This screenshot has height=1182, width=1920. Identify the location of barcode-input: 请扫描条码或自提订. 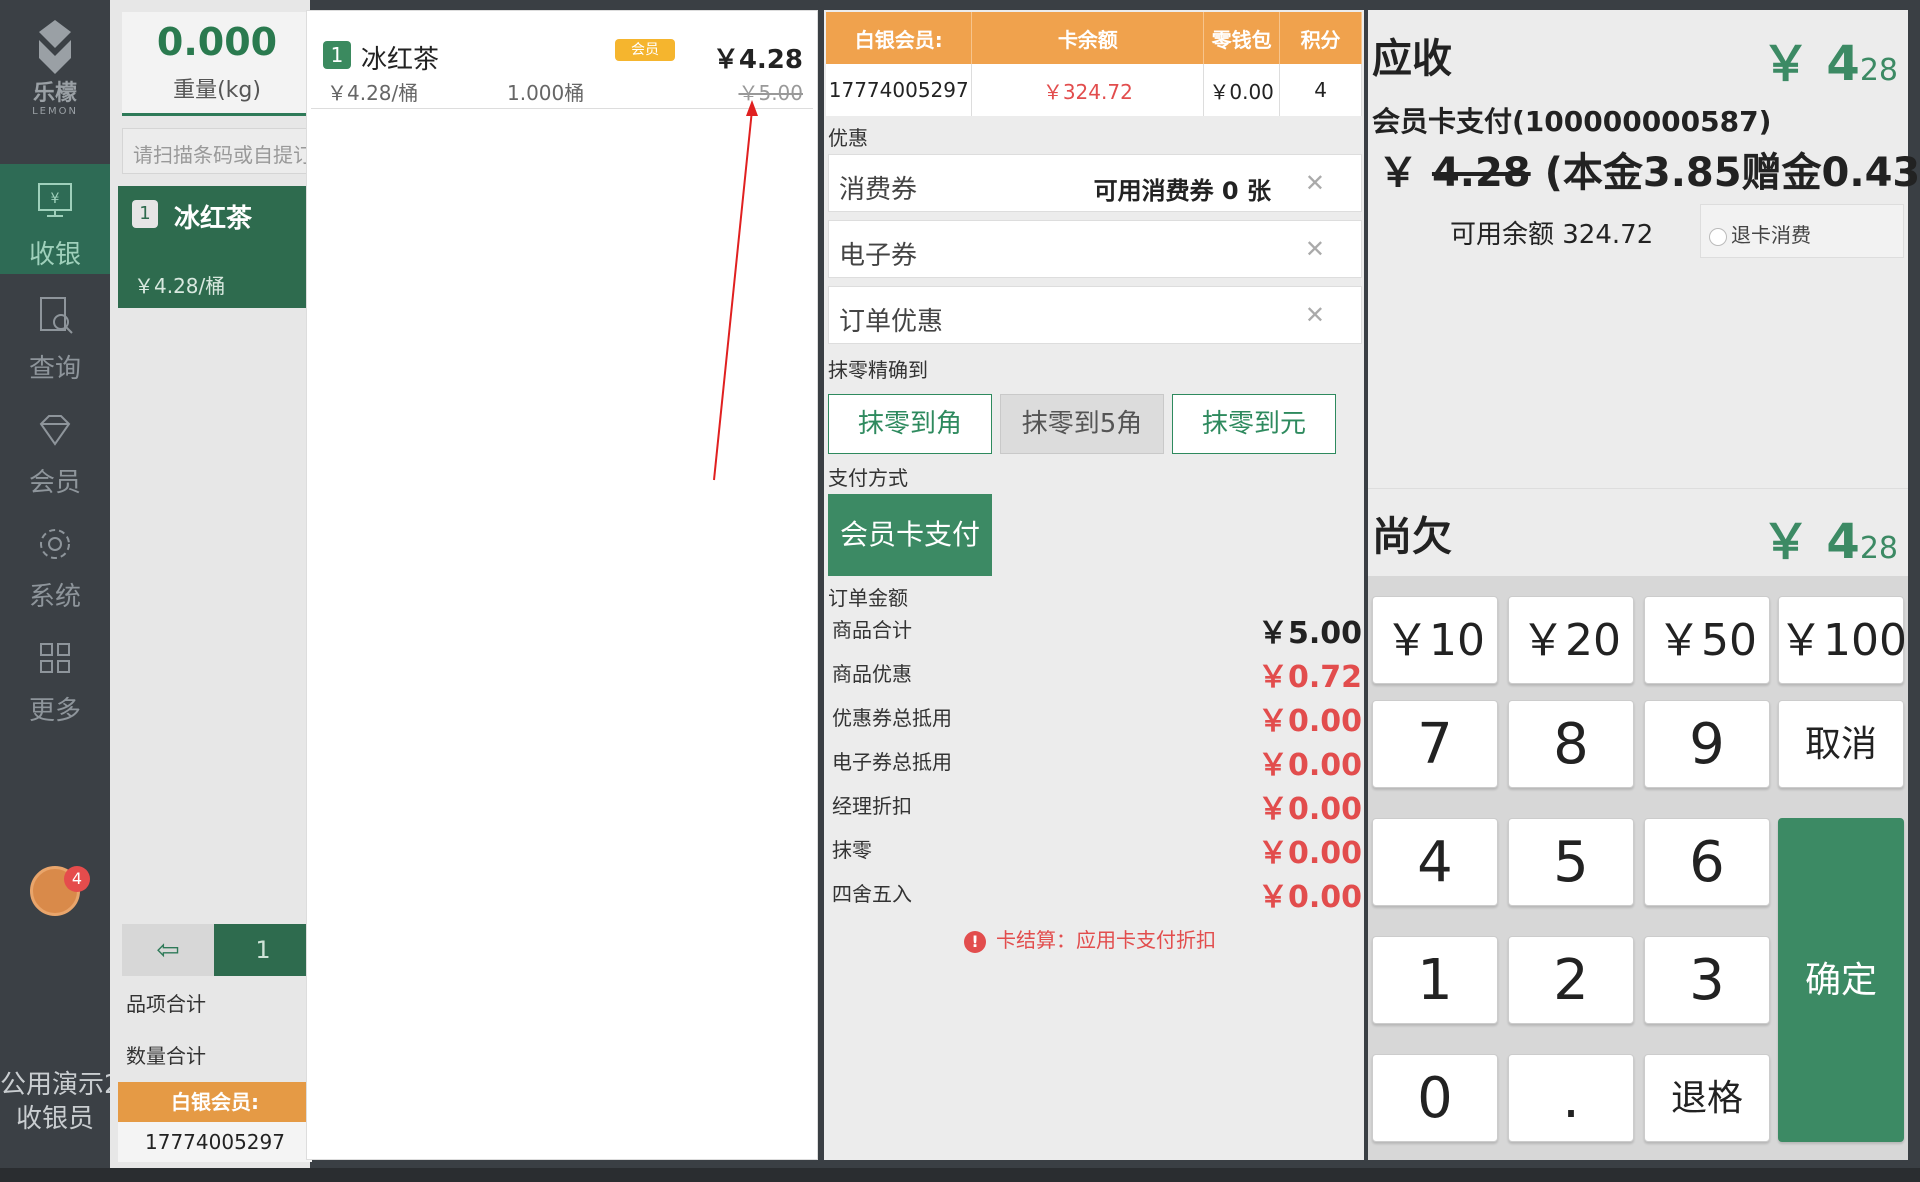
(217, 151).